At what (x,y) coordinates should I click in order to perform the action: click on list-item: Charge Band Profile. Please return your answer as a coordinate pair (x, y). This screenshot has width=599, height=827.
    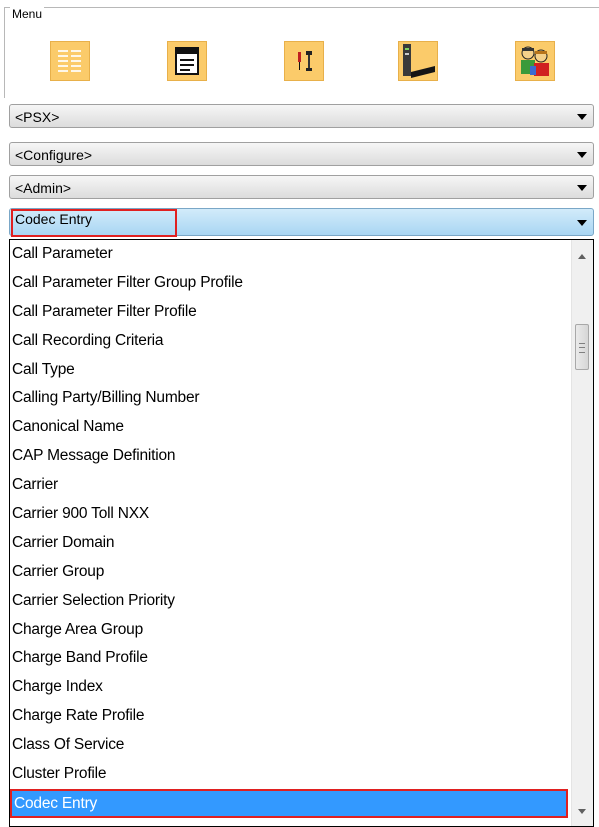
    Looking at the image, I should click on (291, 658).